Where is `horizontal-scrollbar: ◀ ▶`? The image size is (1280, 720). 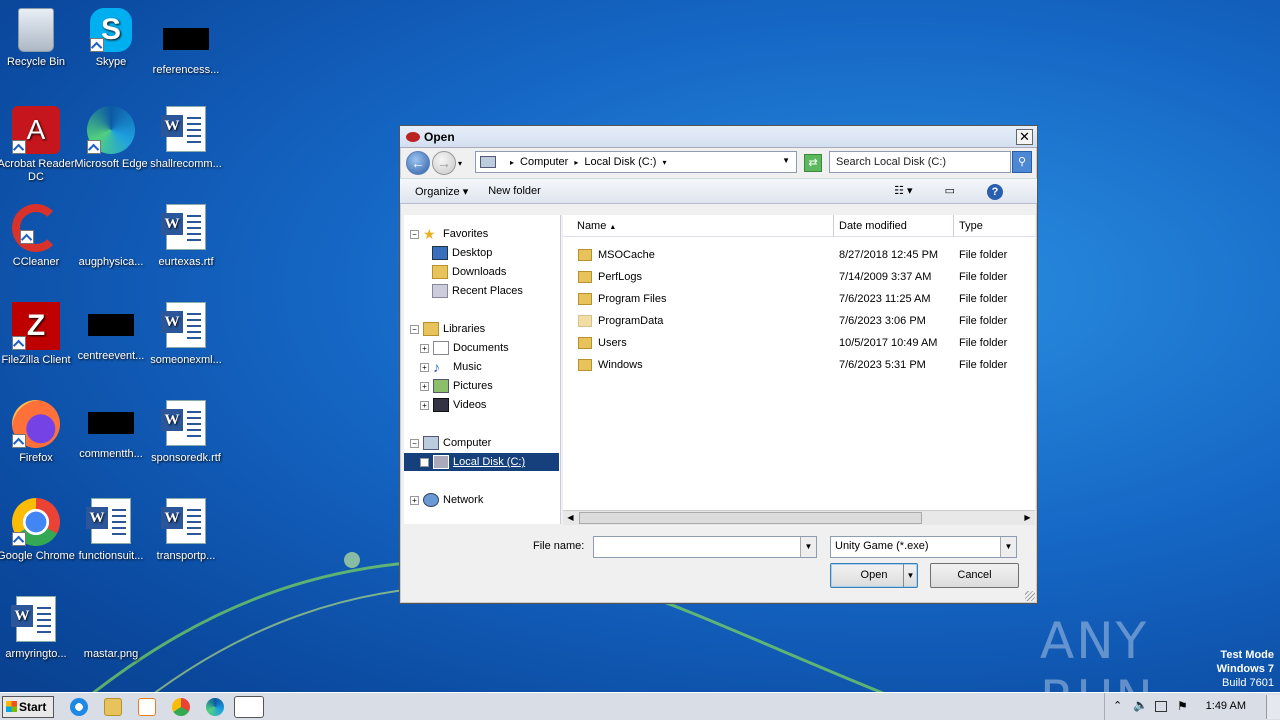
horizontal-scrollbar: ◀ ▶ is located at coordinates (799, 517).